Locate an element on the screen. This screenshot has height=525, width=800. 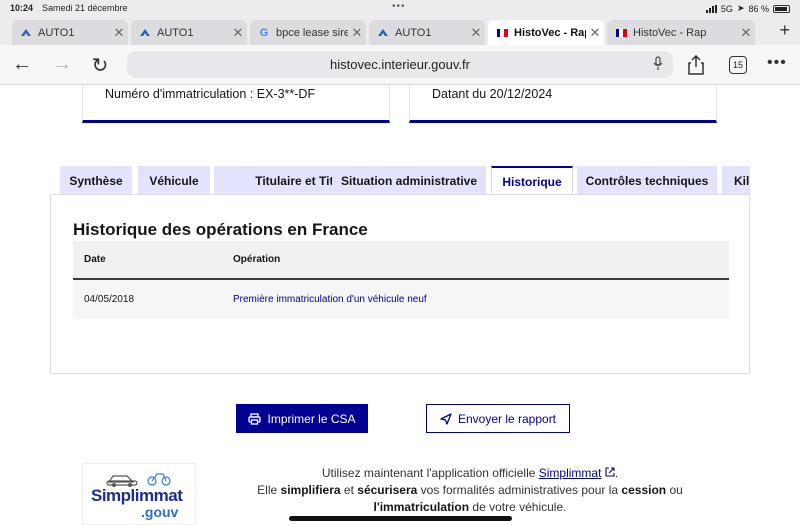
url-text: histovec.interieur.gouv.fr is located at coordinates (400, 64).